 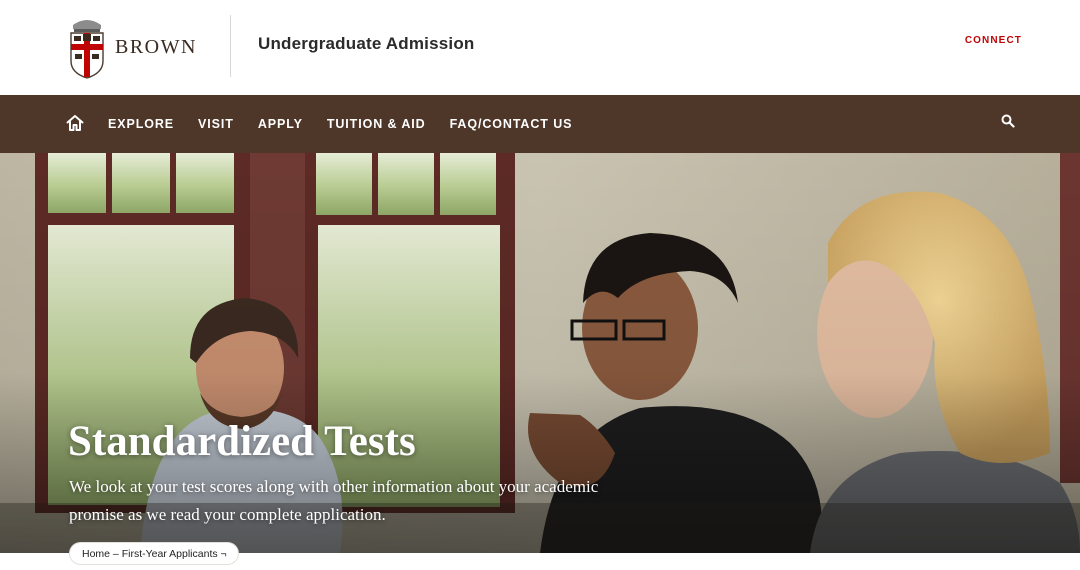 I want to click on breadcrumb-first-year-applicants: First-Year Applicants, so click(x=170, y=554).